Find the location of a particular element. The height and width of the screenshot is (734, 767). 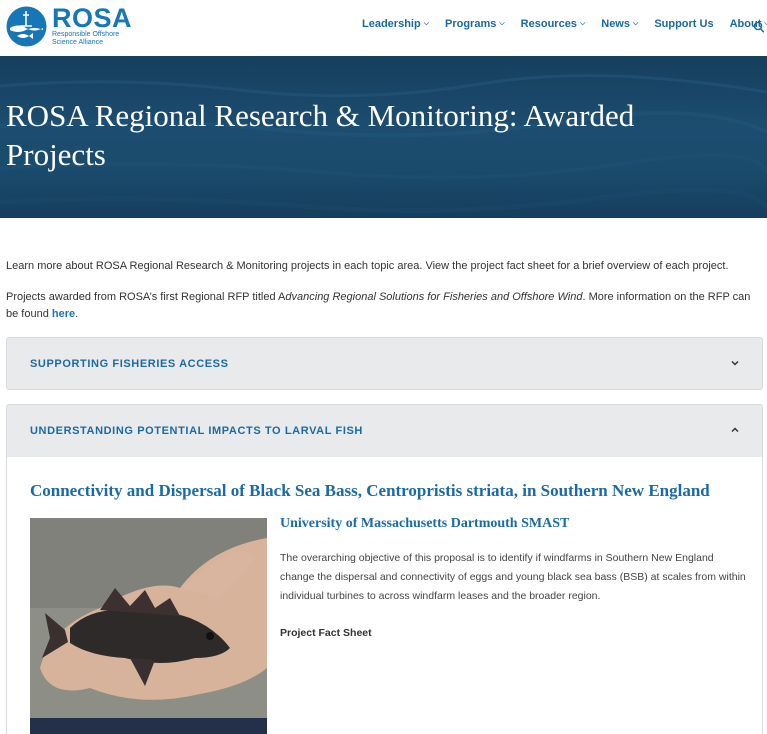

logo-subtitle-line1: Responsible Offshore is located at coordinates (86, 34).